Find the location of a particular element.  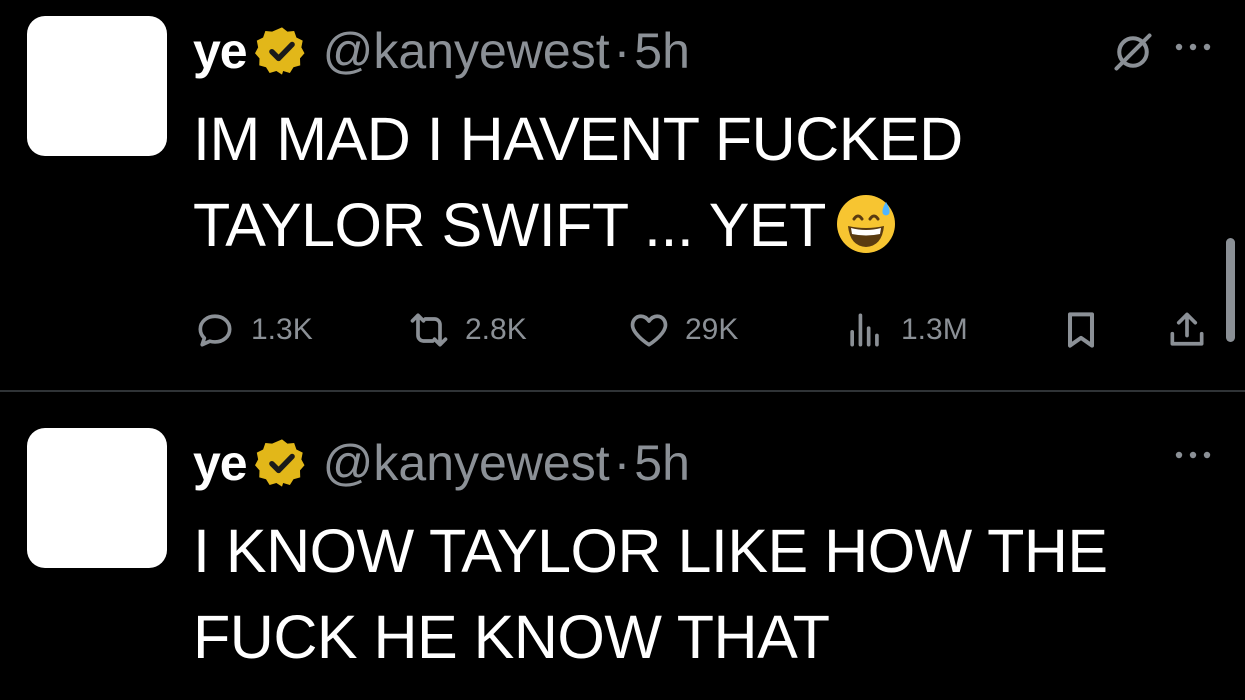

views-button: 1.3M is located at coordinates (905, 330).